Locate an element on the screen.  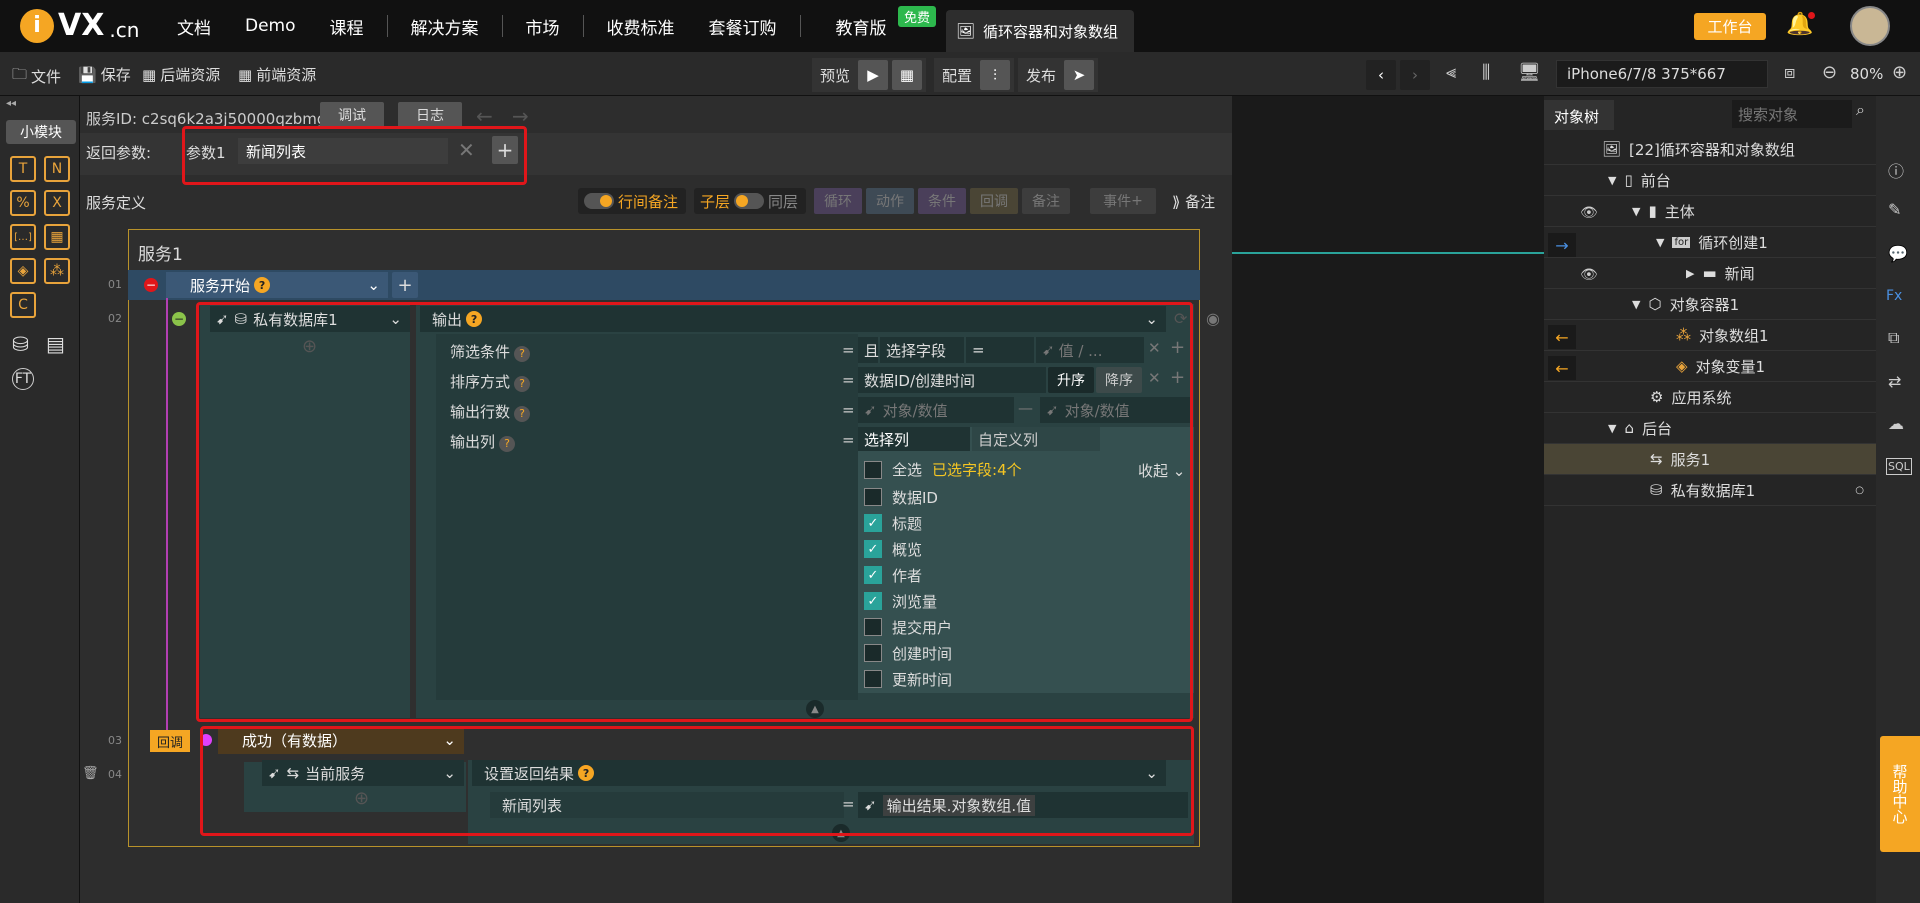
note-button: 备注 is located at coordinates (1046, 201).